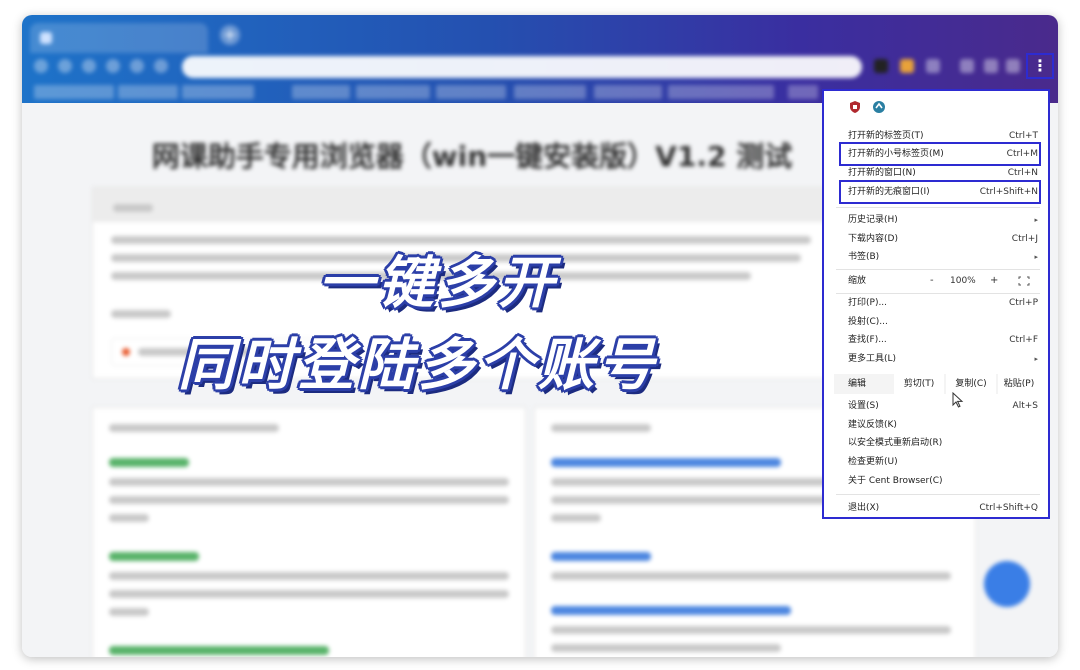 The width and height of the screenshot is (1080, 670). Describe the element at coordinates (936, 220) in the screenshot. I see `menu-item-history: 历史记录(H) ▸` at that location.